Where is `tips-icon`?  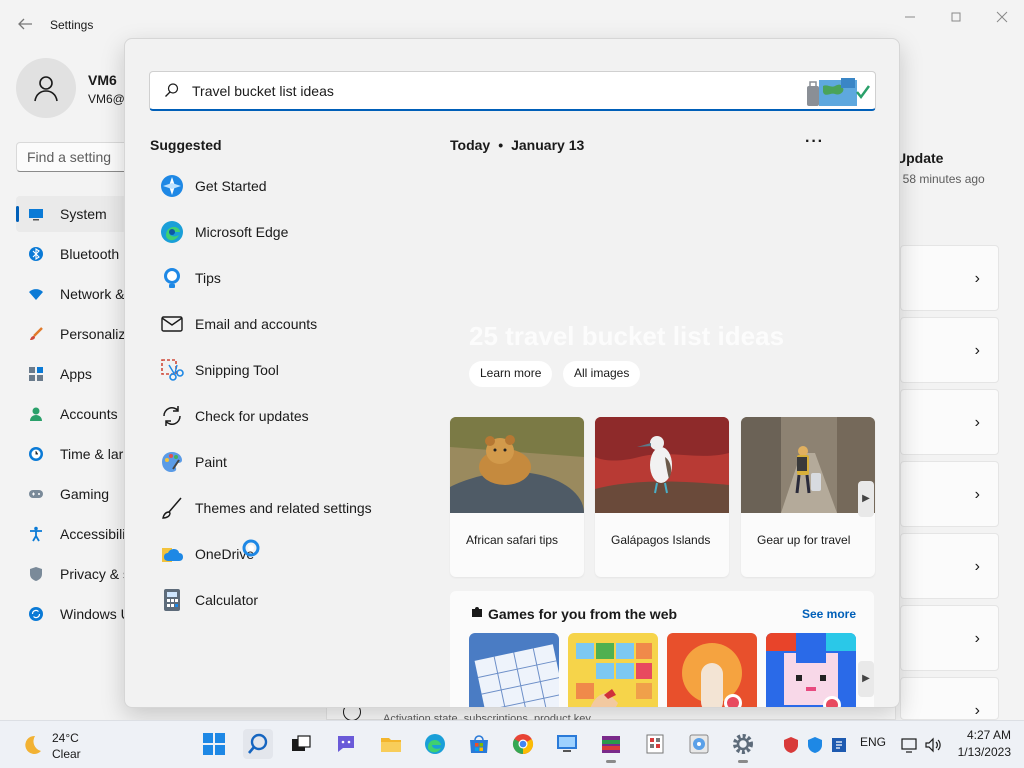
tips-icon is located at coordinates (172, 278).